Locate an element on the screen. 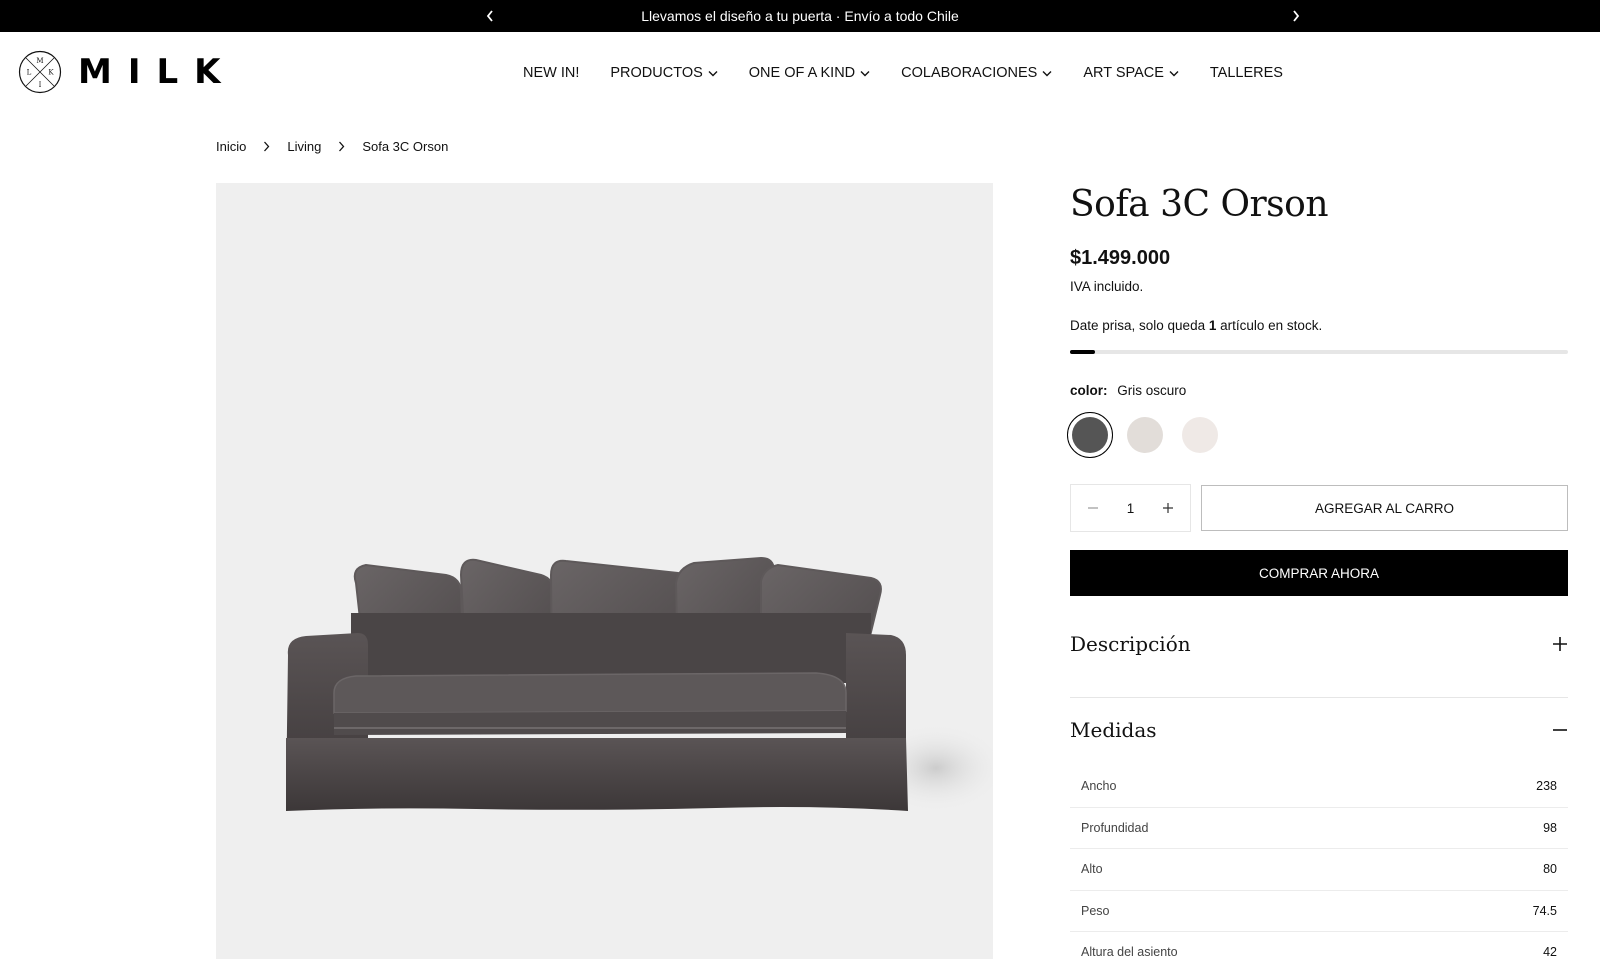  logo-emblem-letter-i: I is located at coordinates (40, 85).